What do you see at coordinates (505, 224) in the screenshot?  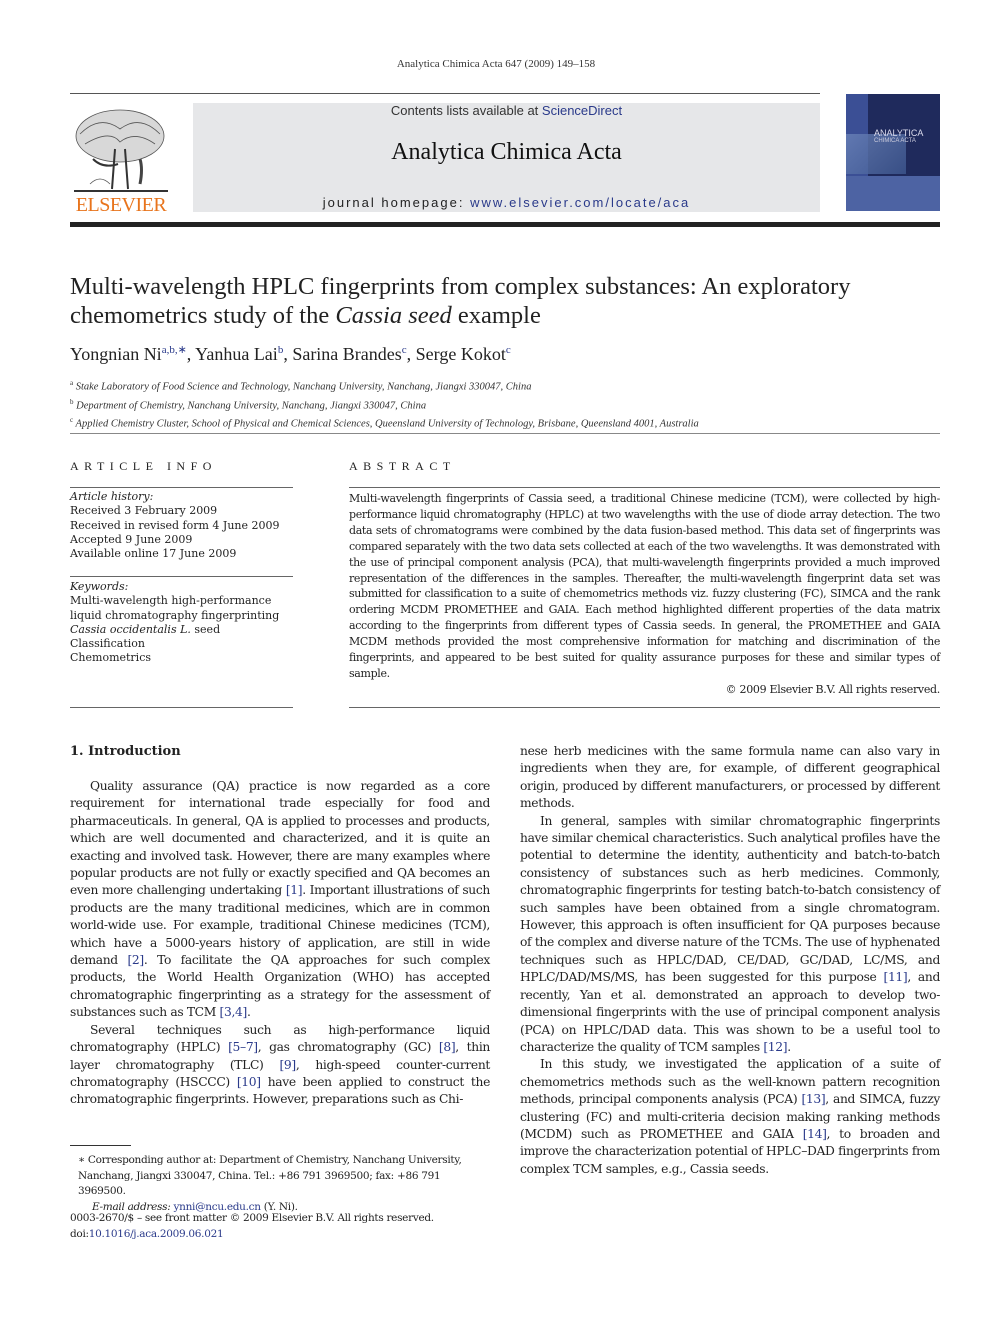 I see `header-thick-rule` at bounding box center [505, 224].